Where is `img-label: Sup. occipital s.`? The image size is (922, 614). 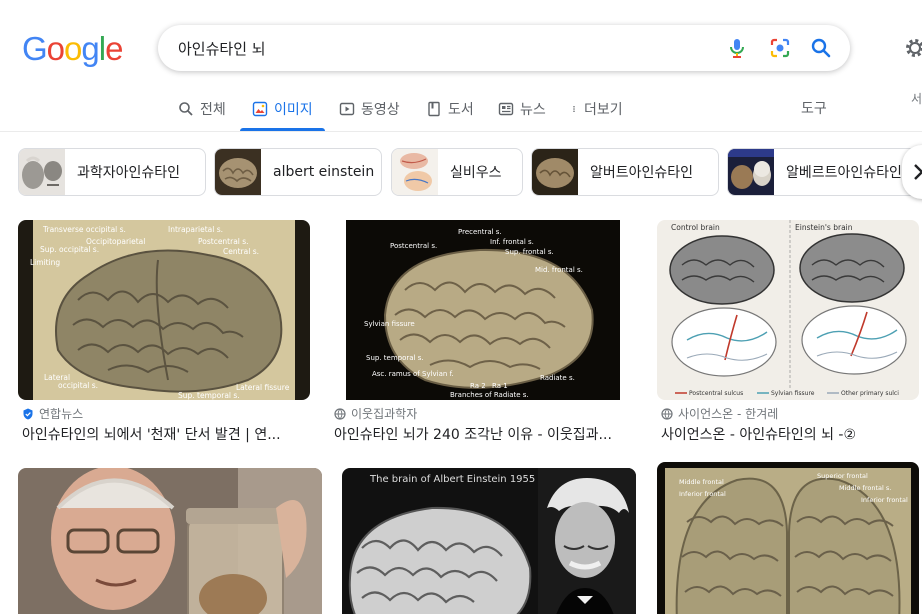
img-label: Sup. occipital s. is located at coordinates (69, 249).